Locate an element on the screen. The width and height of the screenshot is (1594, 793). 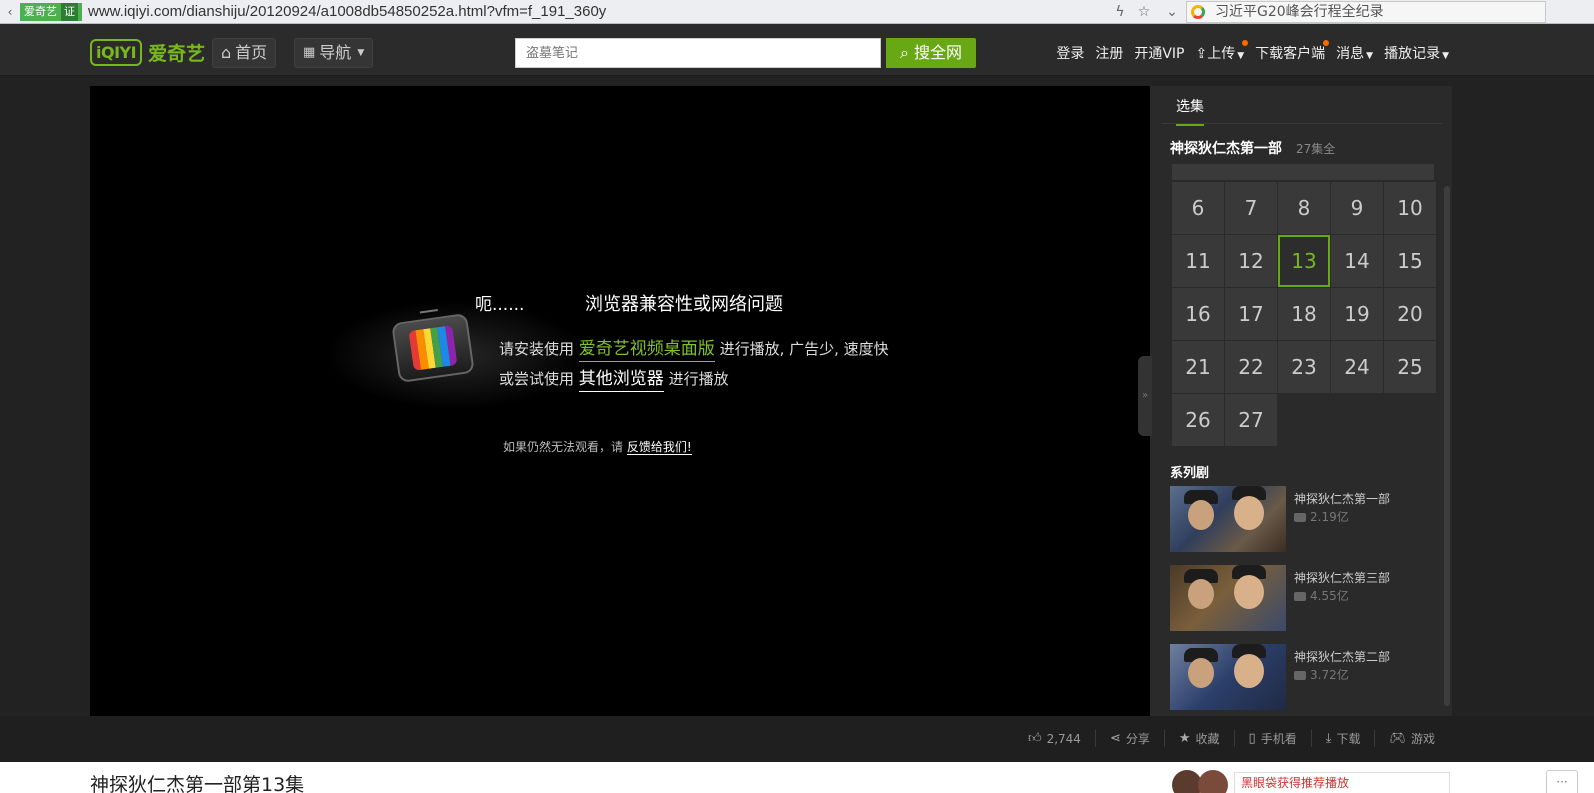
episode-button: 11 is located at coordinates (1198, 261).